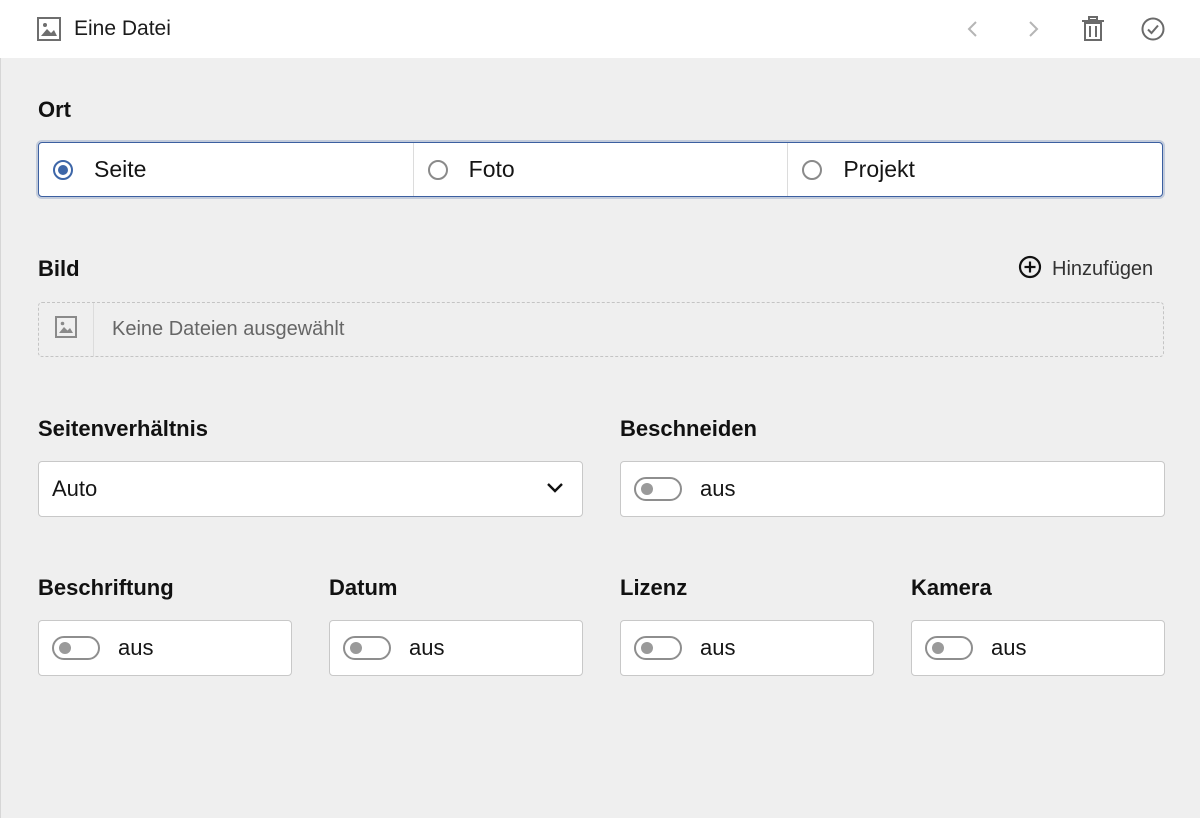  What do you see at coordinates (59, 268) in the screenshot?
I see `bild-label: Bild` at bounding box center [59, 268].